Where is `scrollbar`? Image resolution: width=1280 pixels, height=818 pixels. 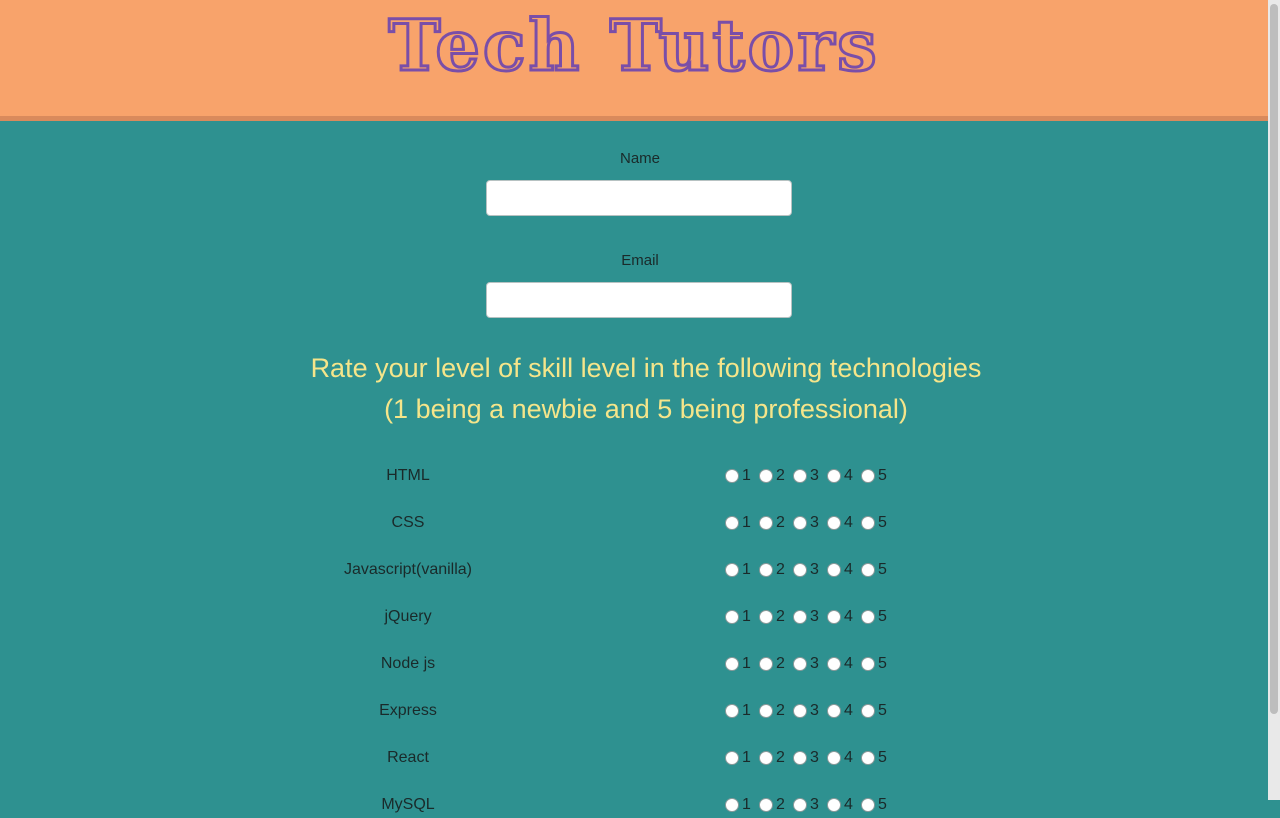 scrollbar is located at coordinates (1274, 400).